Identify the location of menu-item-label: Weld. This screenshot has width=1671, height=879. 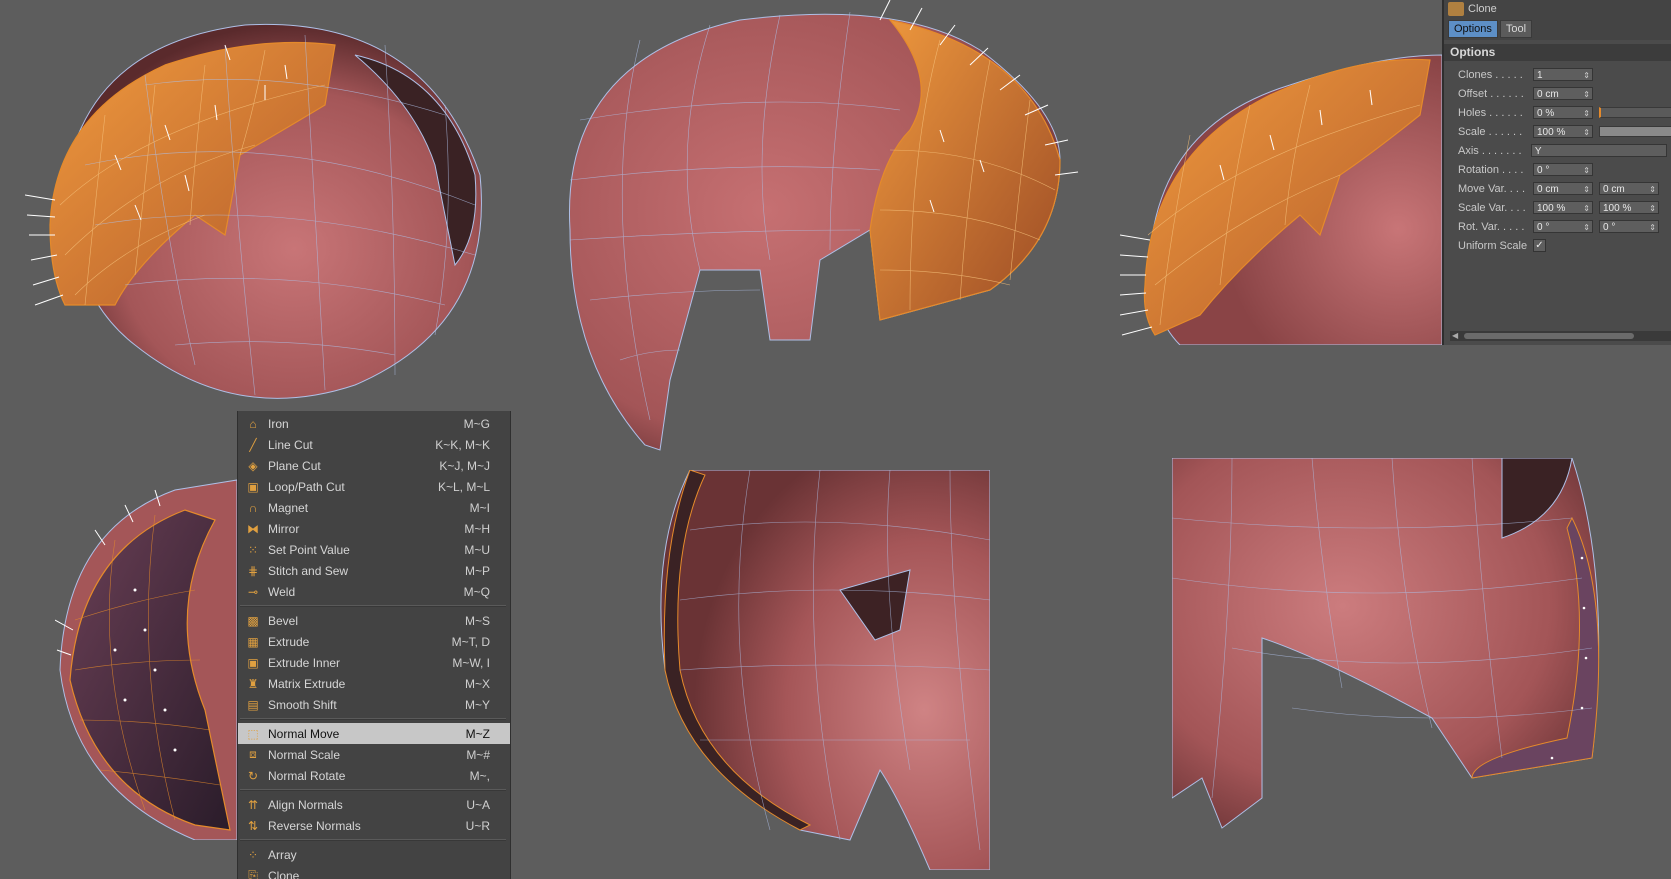
(334, 592).